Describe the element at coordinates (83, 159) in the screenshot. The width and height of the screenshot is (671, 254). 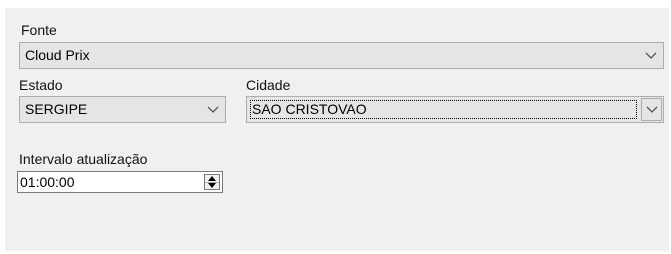
I see `intervalo-label: Intervalo atualização` at that location.